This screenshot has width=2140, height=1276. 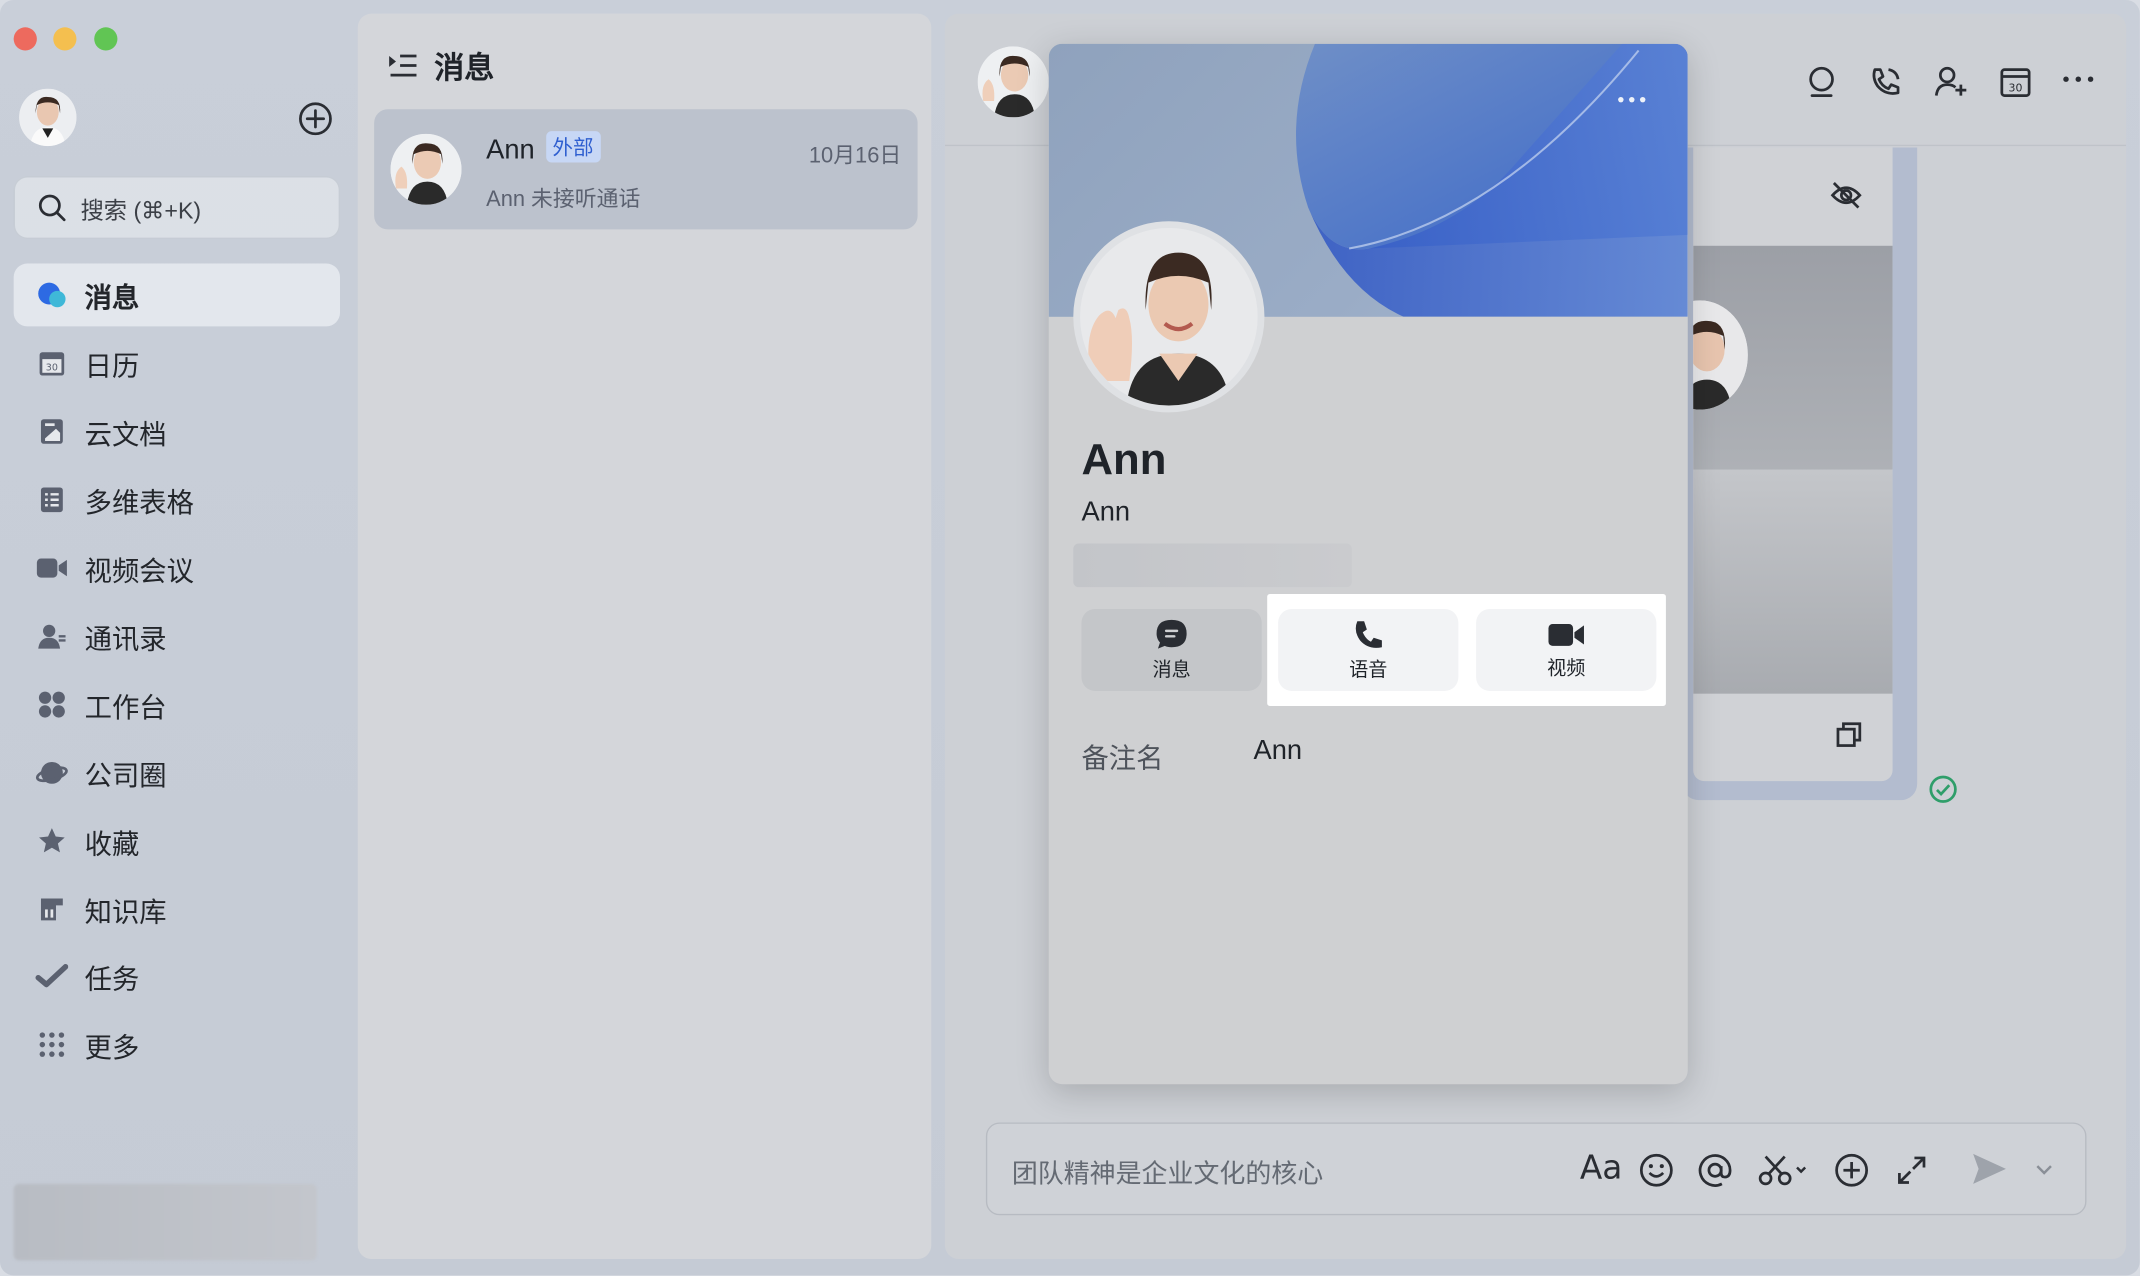 I want to click on collapse-list-icon, so click(x=403, y=65).